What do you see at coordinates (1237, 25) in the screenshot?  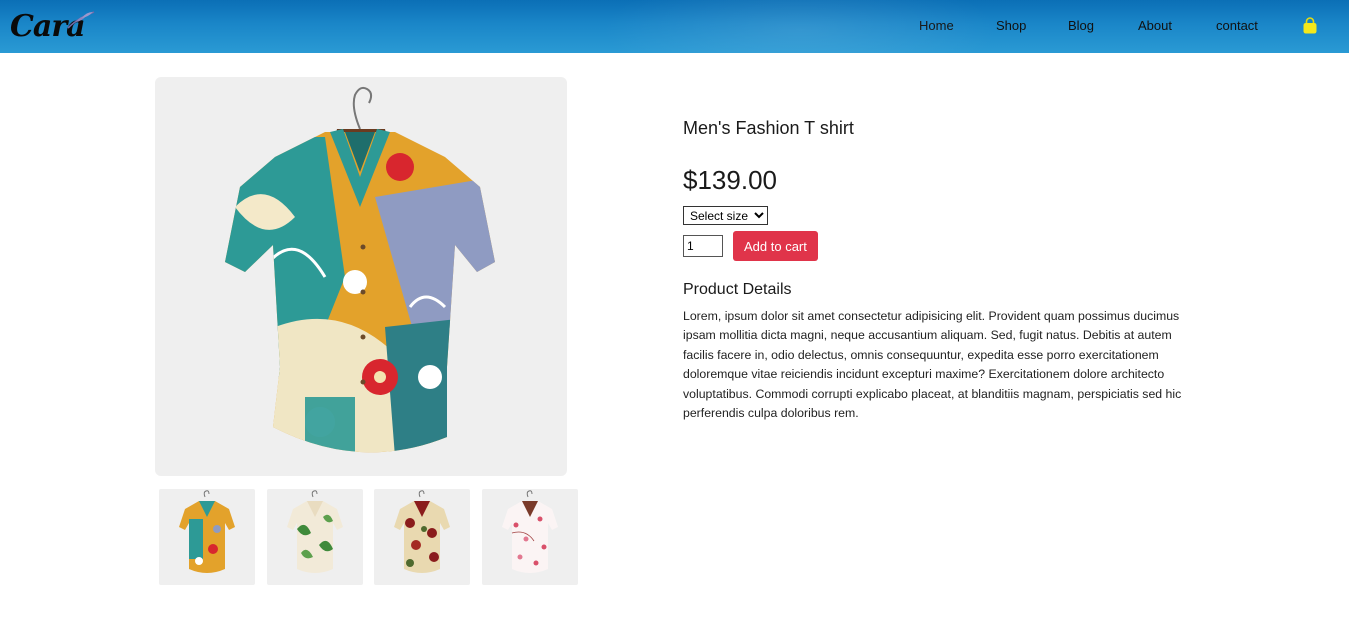 I see `nav-contact: contact` at bounding box center [1237, 25].